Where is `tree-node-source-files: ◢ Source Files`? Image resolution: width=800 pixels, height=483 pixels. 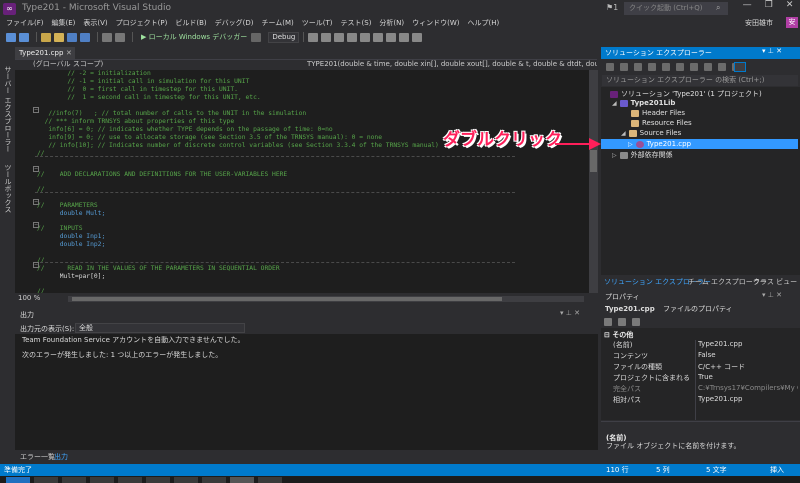 tree-node-source-files: ◢ Source Files is located at coordinates (651, 133).